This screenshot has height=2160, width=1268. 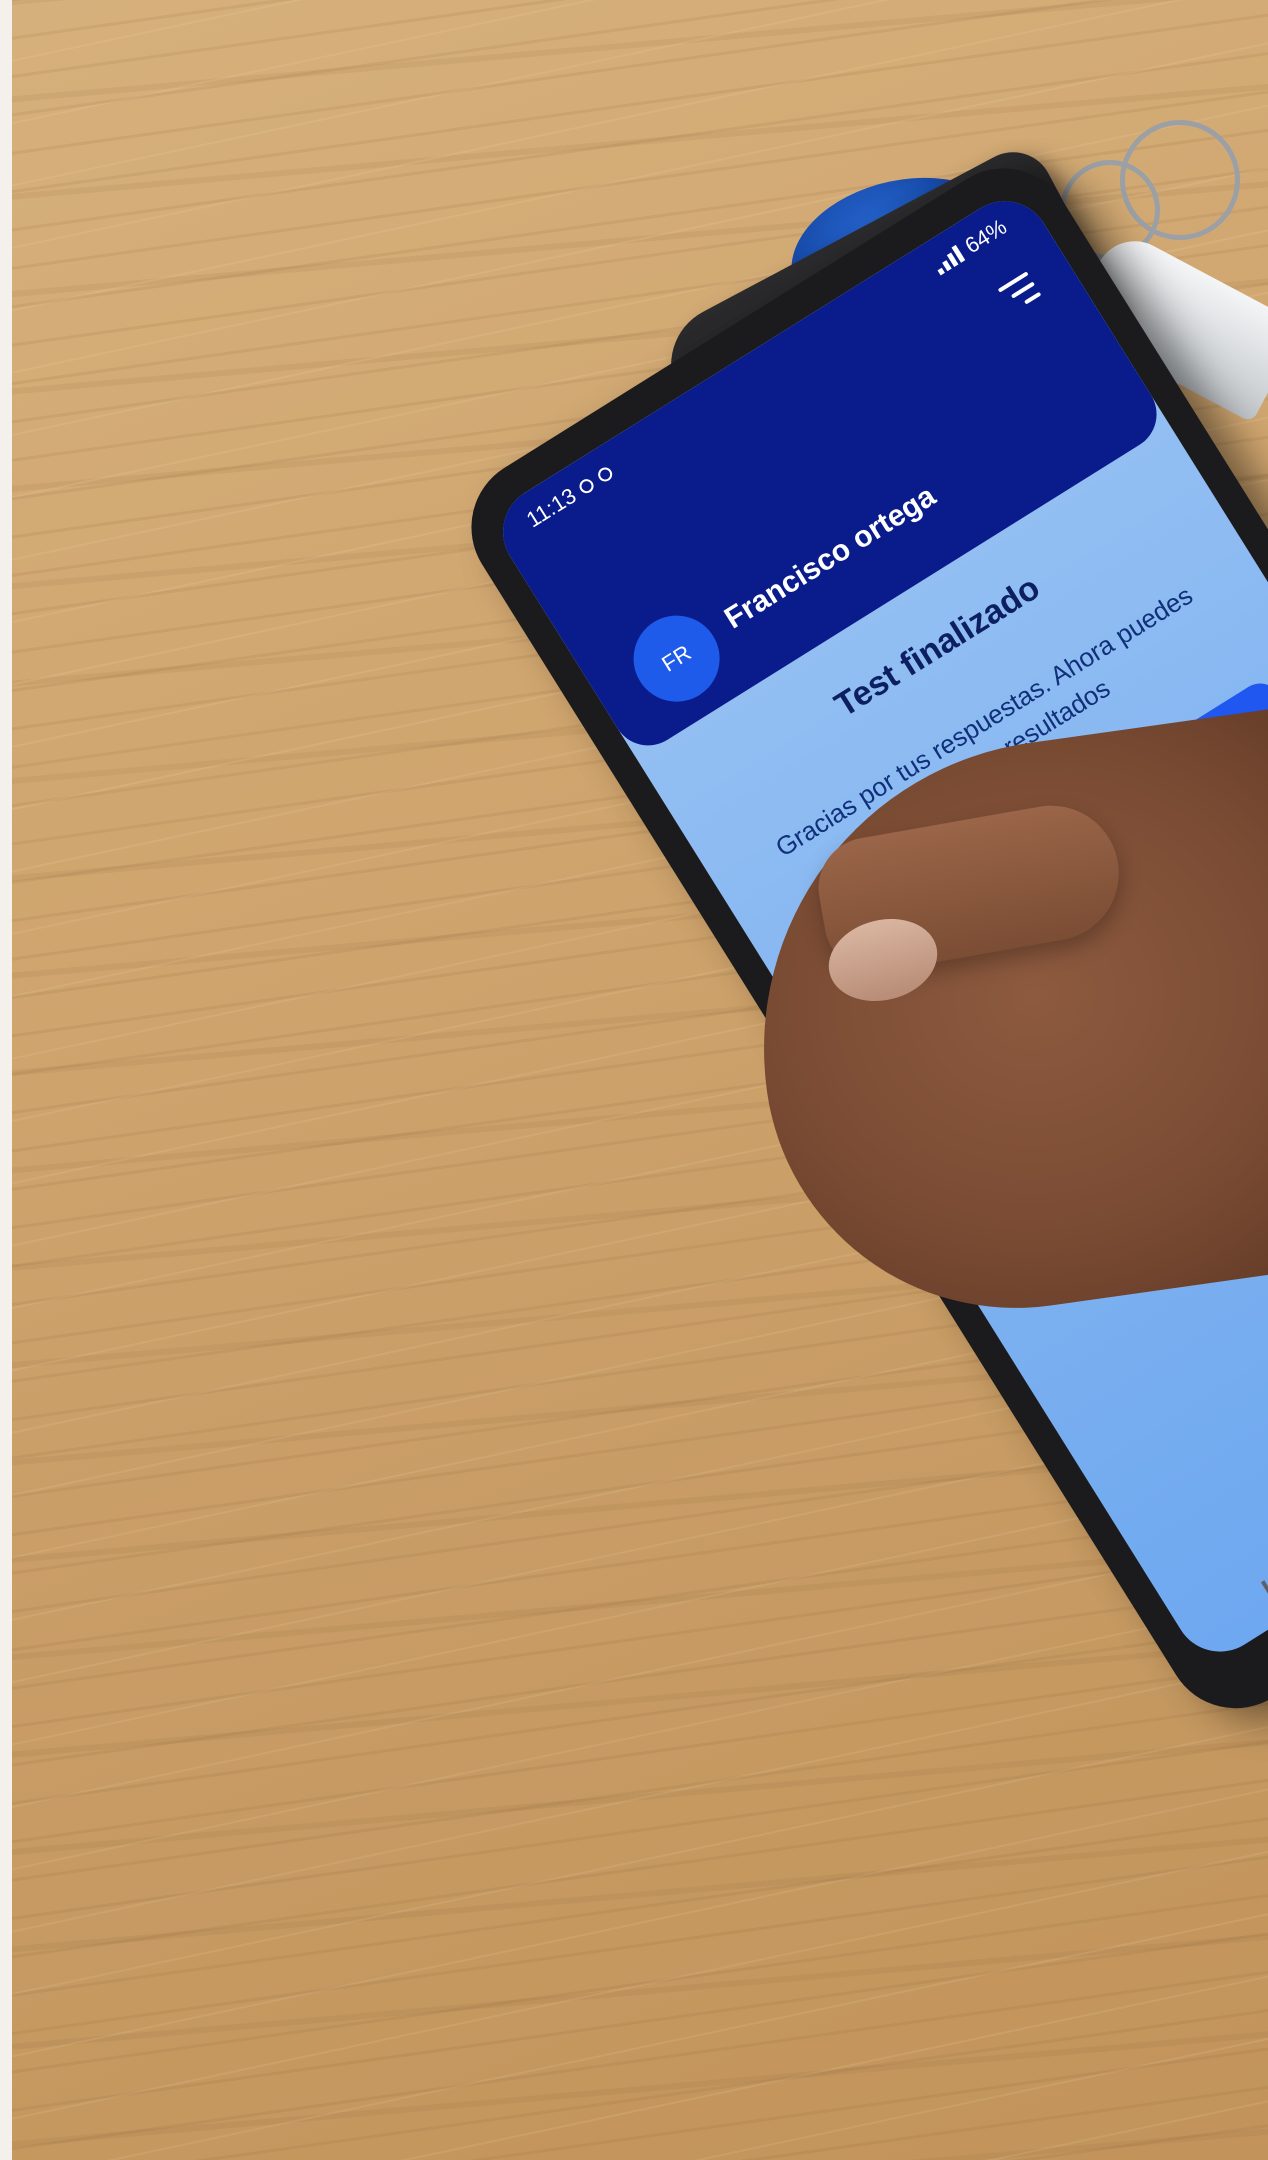 I want to click on recent-apps-icon, so click(x=1264, y=1584).